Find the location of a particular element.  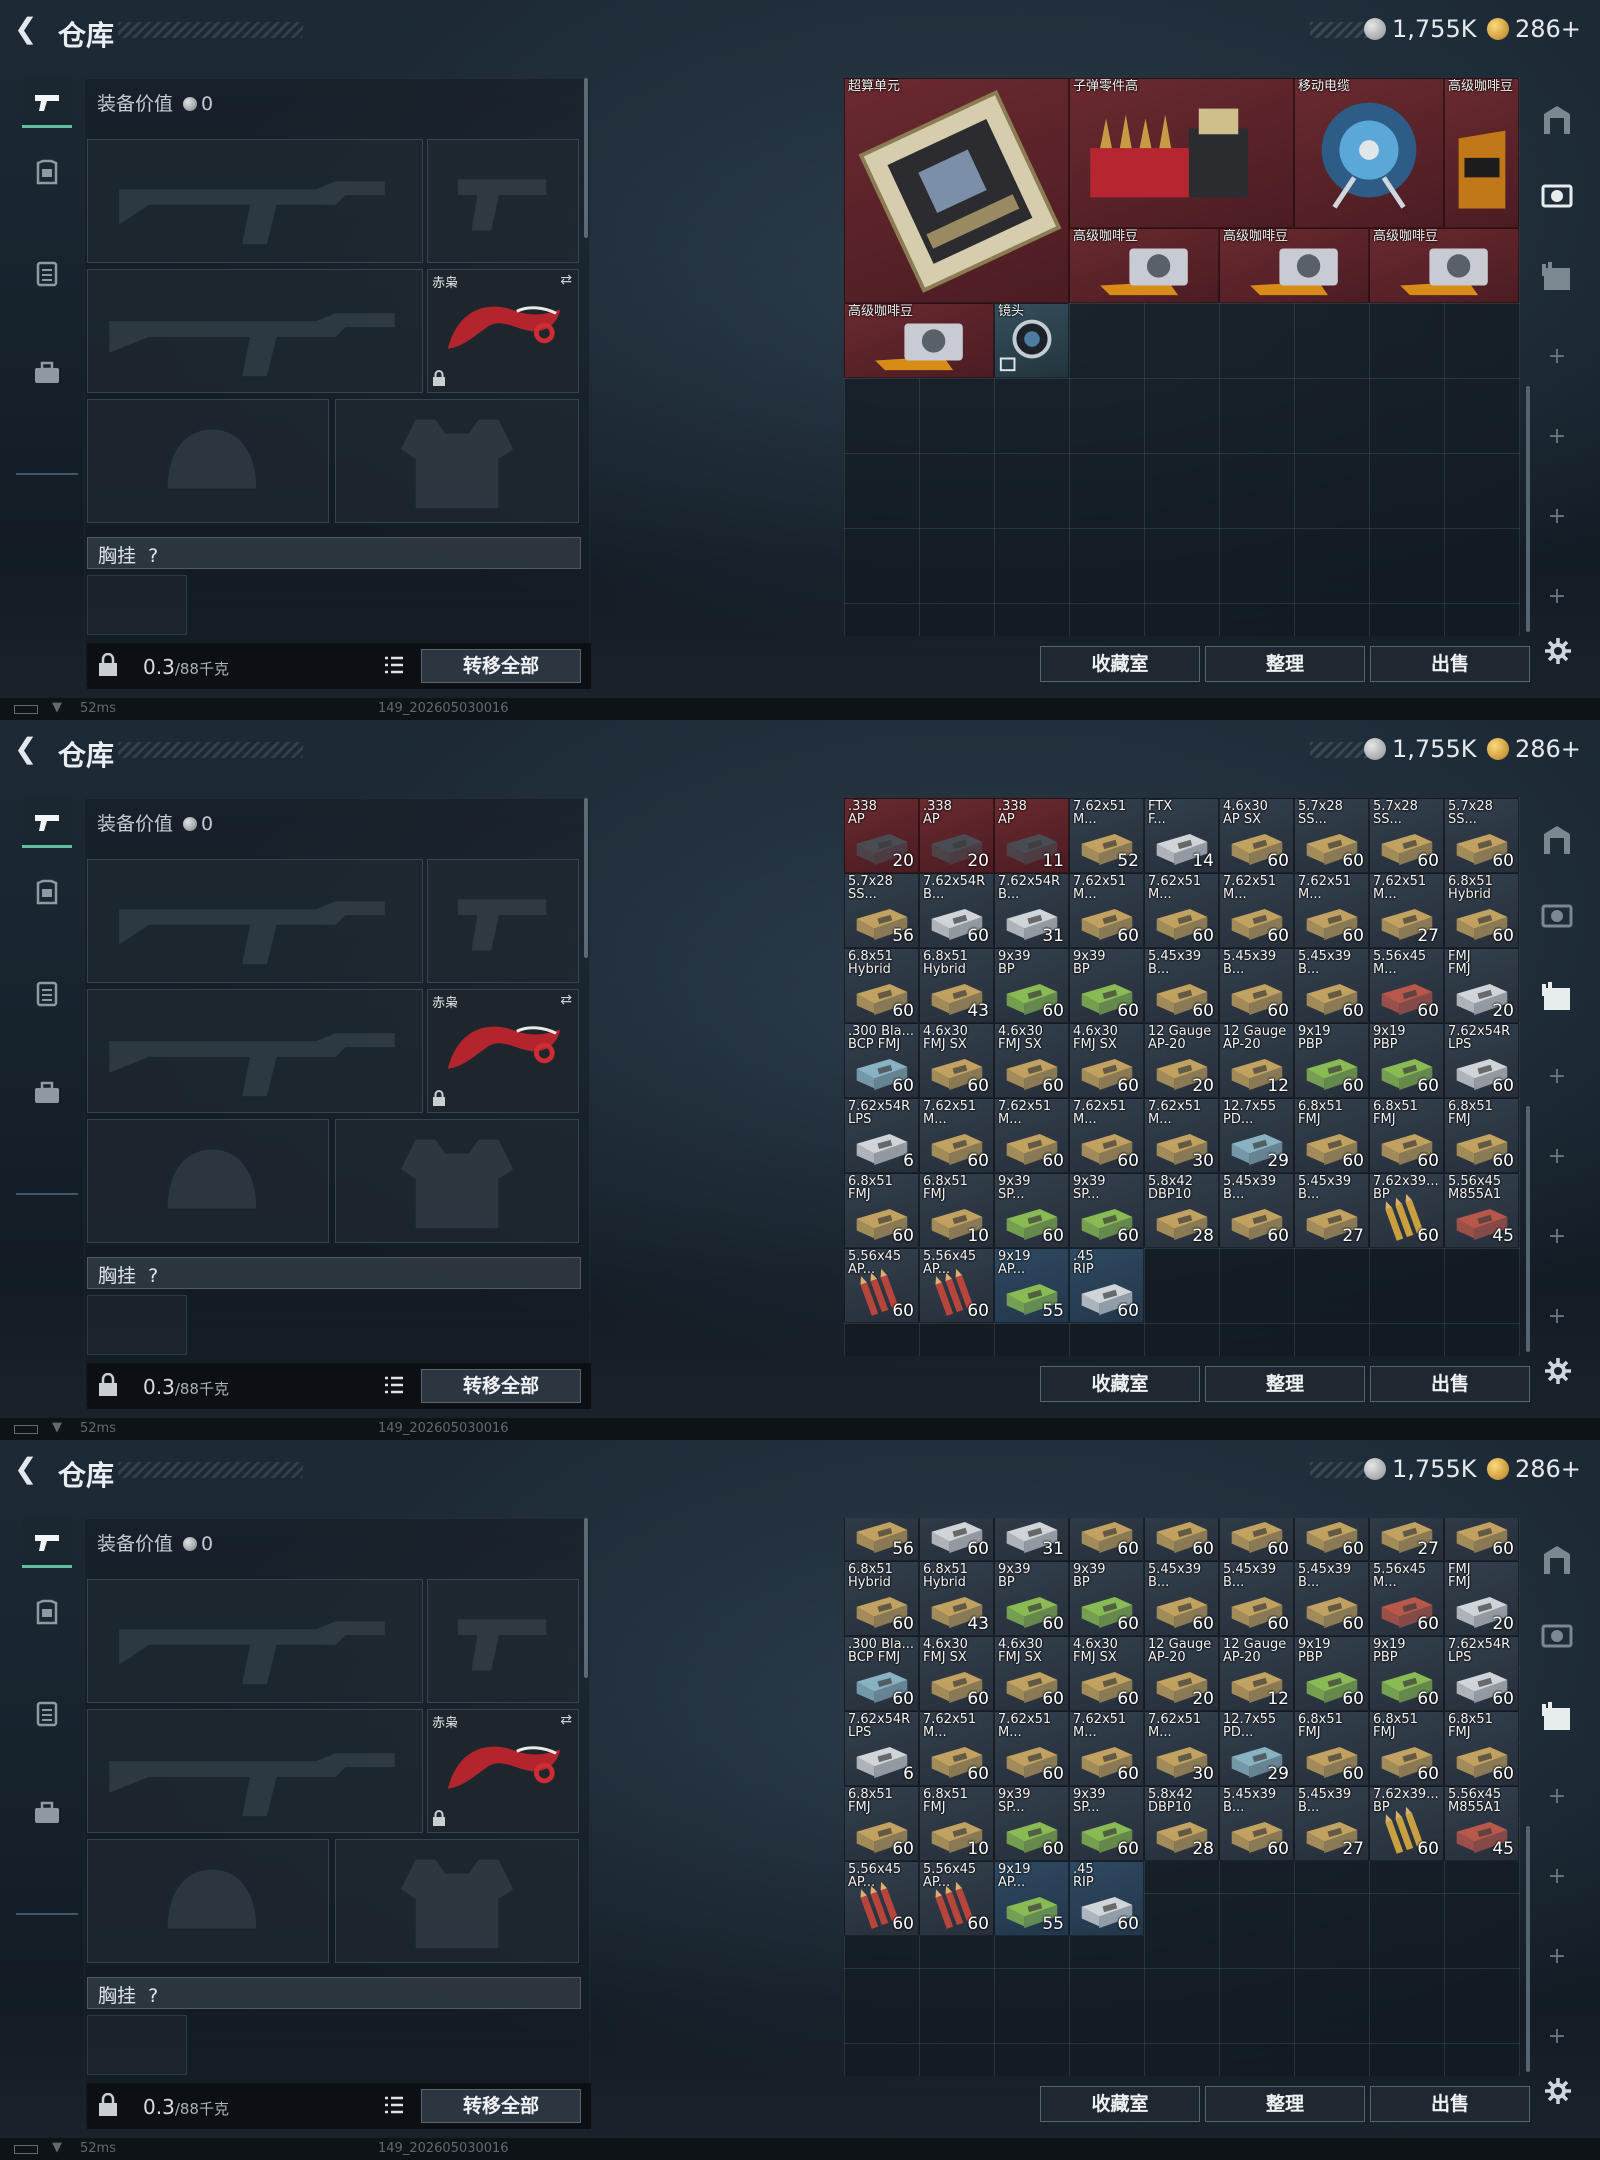

stash-item: 镜头 is located at coordinates (1031, 340).